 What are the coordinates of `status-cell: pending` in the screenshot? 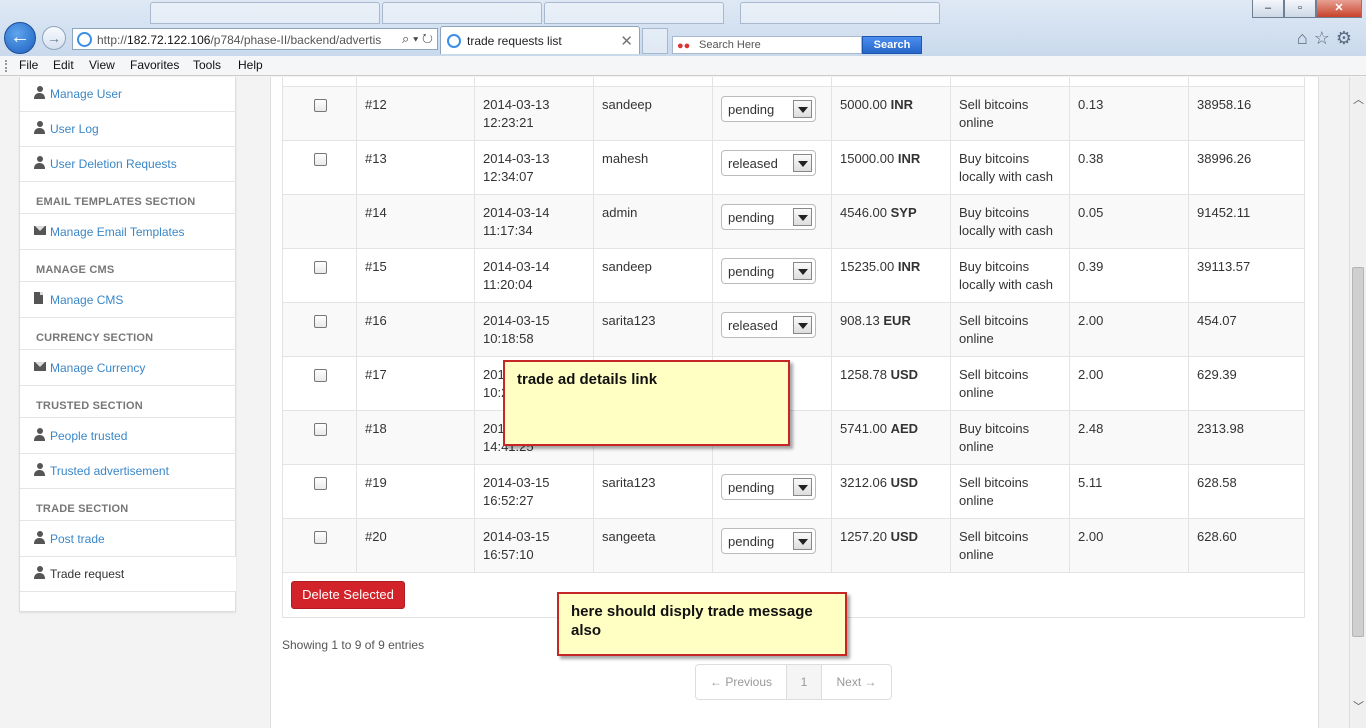 It's located at (772, 221).